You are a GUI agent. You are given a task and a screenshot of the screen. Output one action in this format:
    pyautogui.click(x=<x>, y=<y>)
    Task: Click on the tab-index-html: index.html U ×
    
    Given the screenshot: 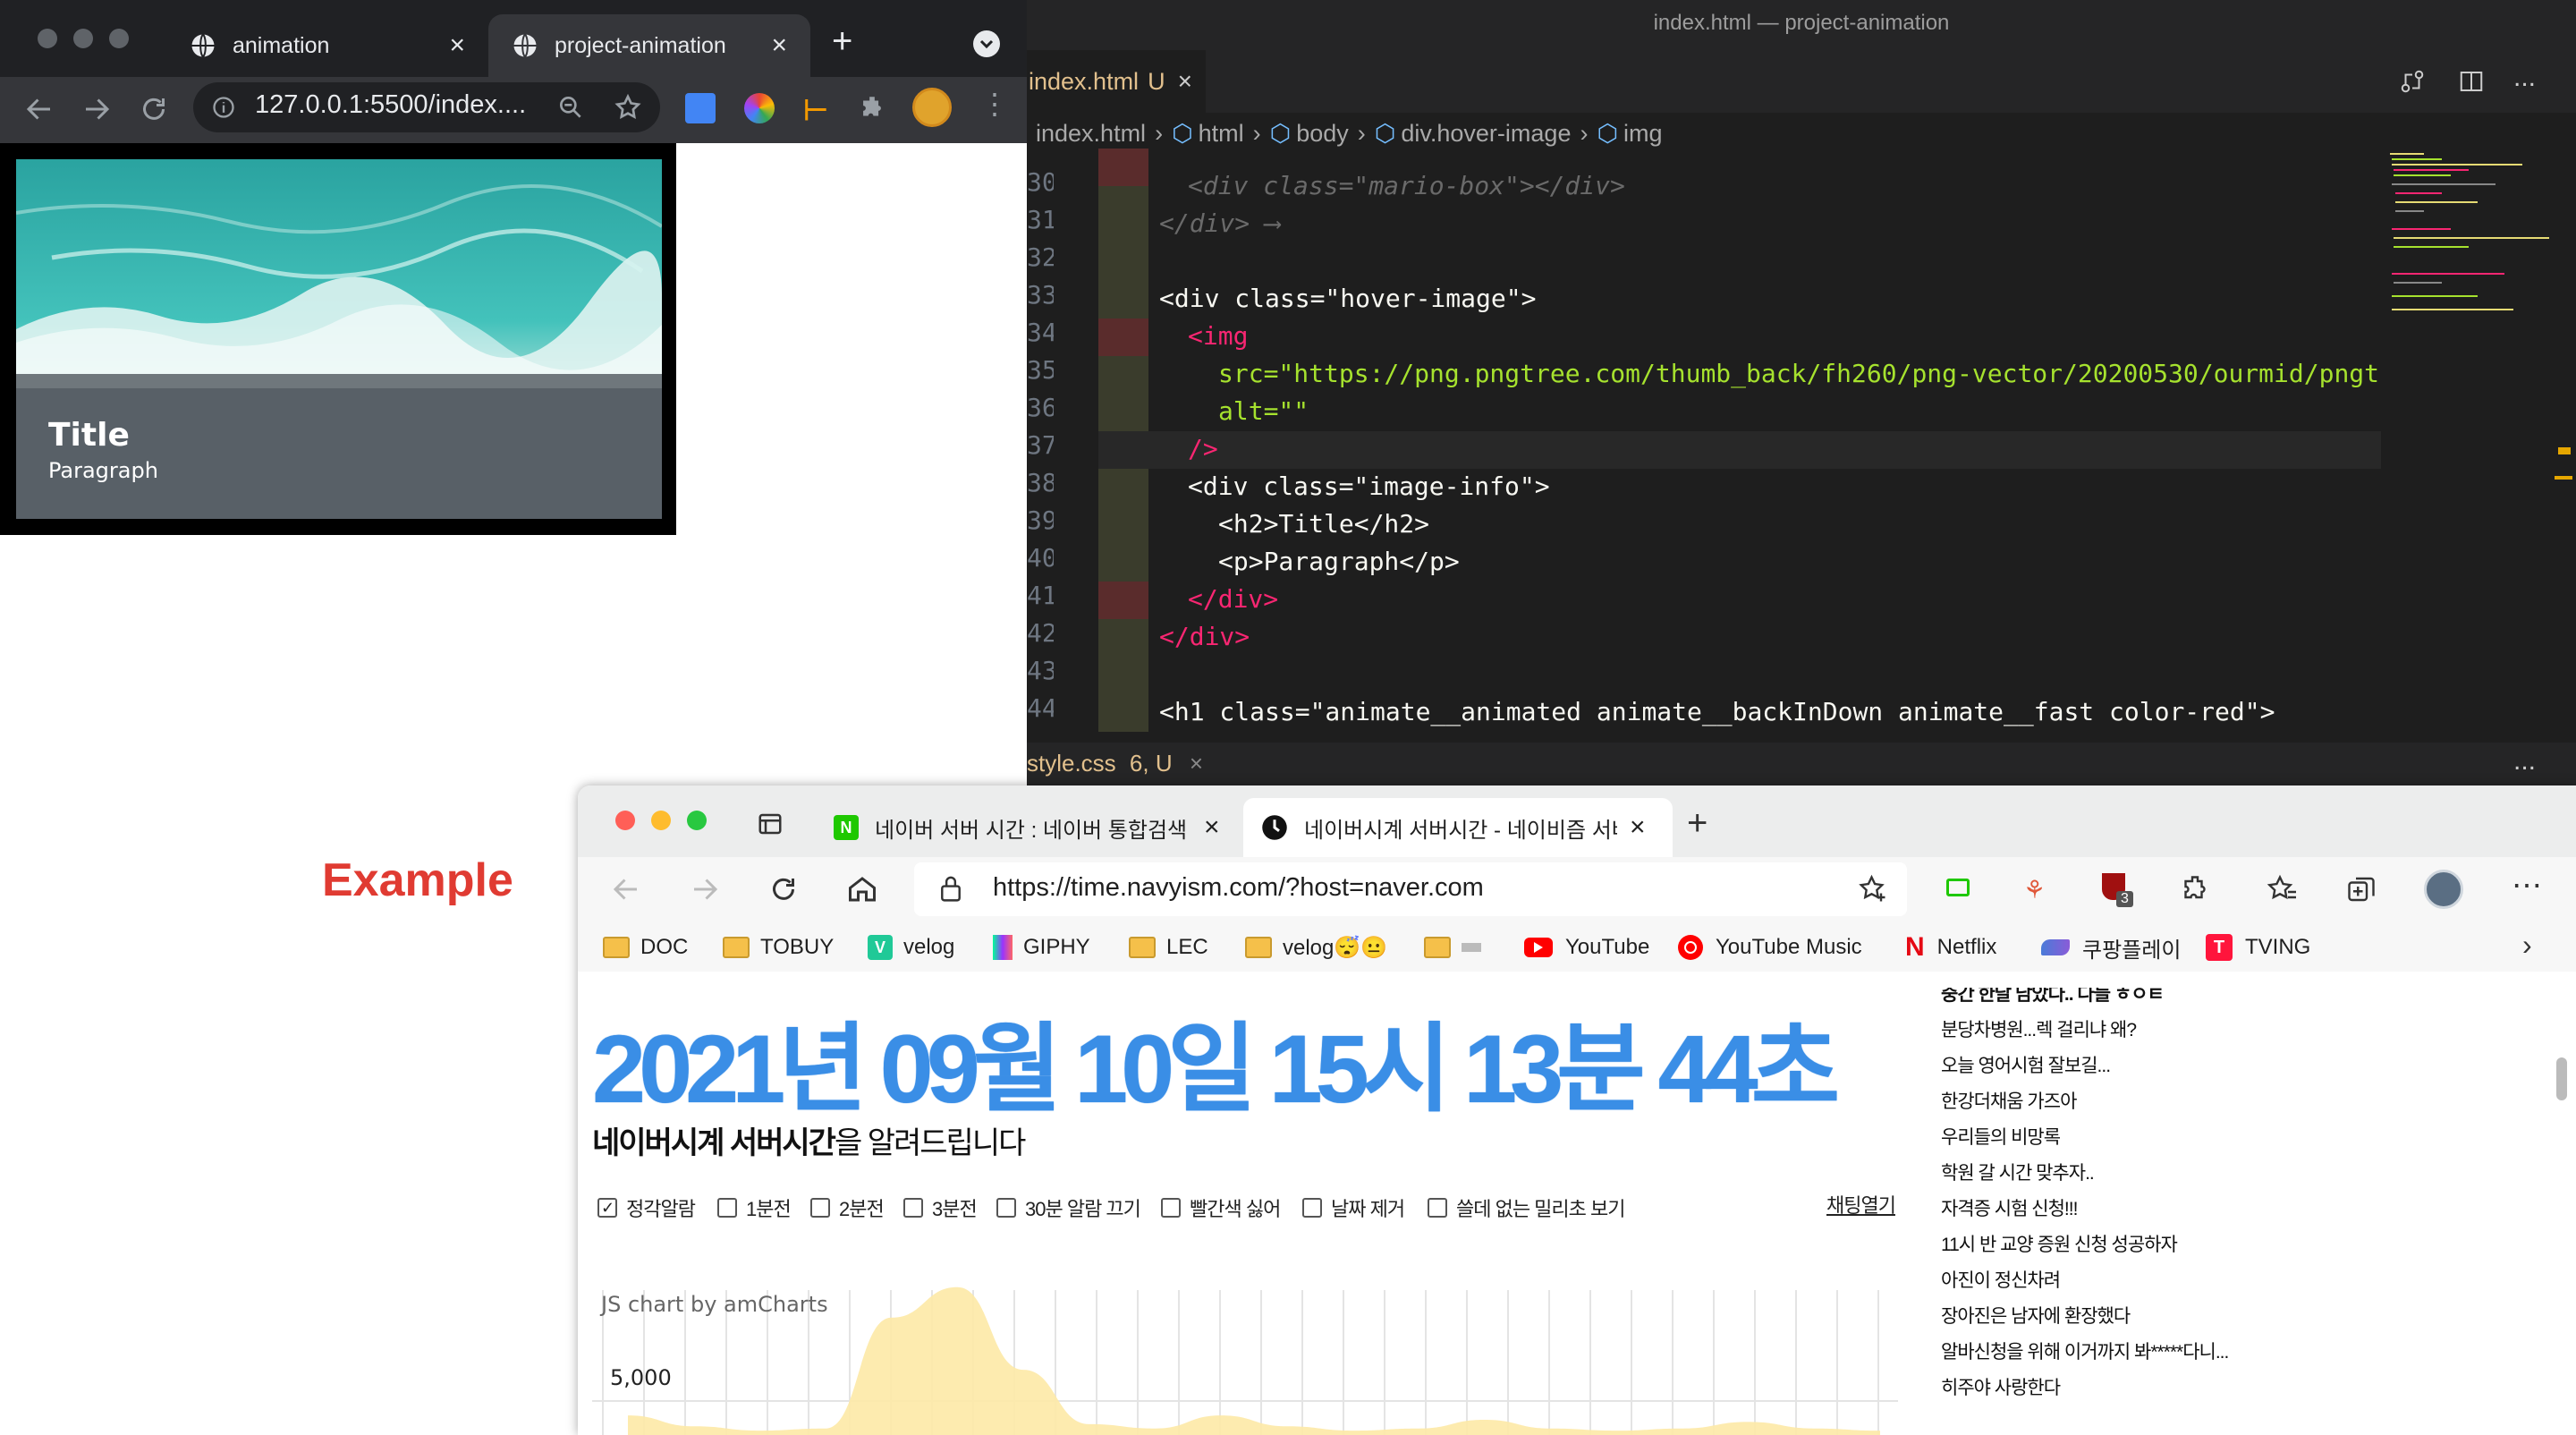 What is the action you would take?
    pyautogui.click(x=1116, y=81)
    